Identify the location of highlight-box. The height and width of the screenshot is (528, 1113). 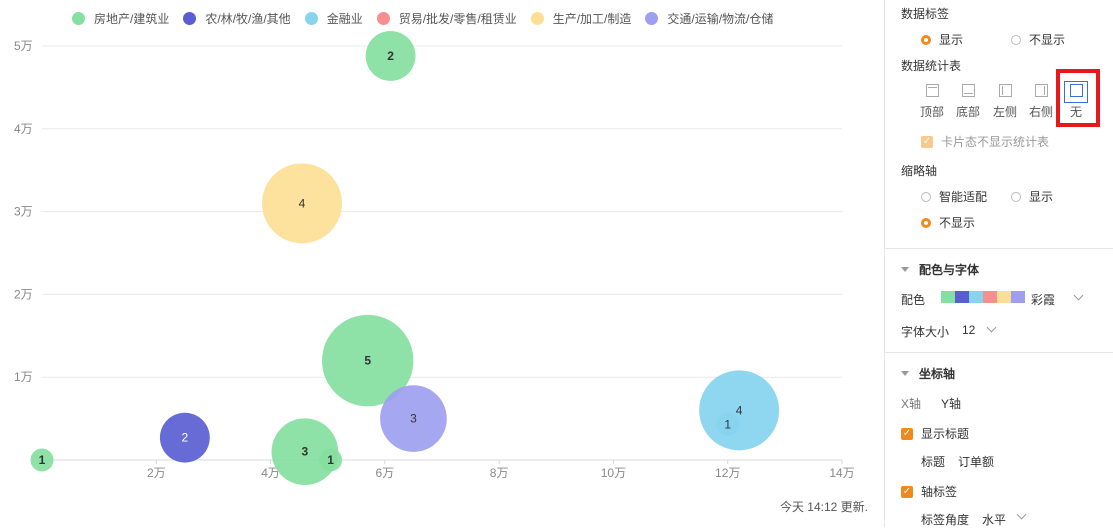
(1078, 98).